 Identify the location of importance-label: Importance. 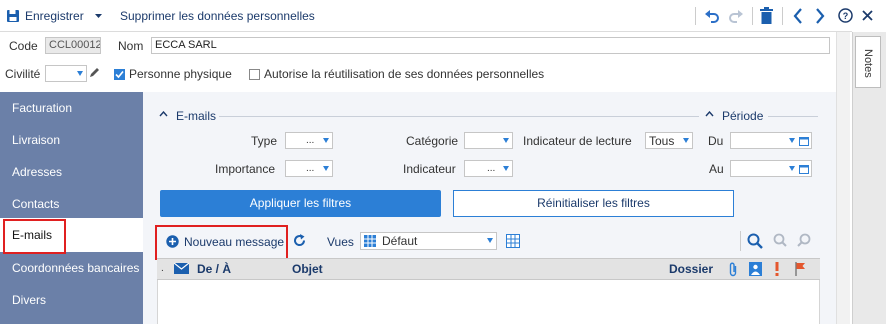
(245, 169).